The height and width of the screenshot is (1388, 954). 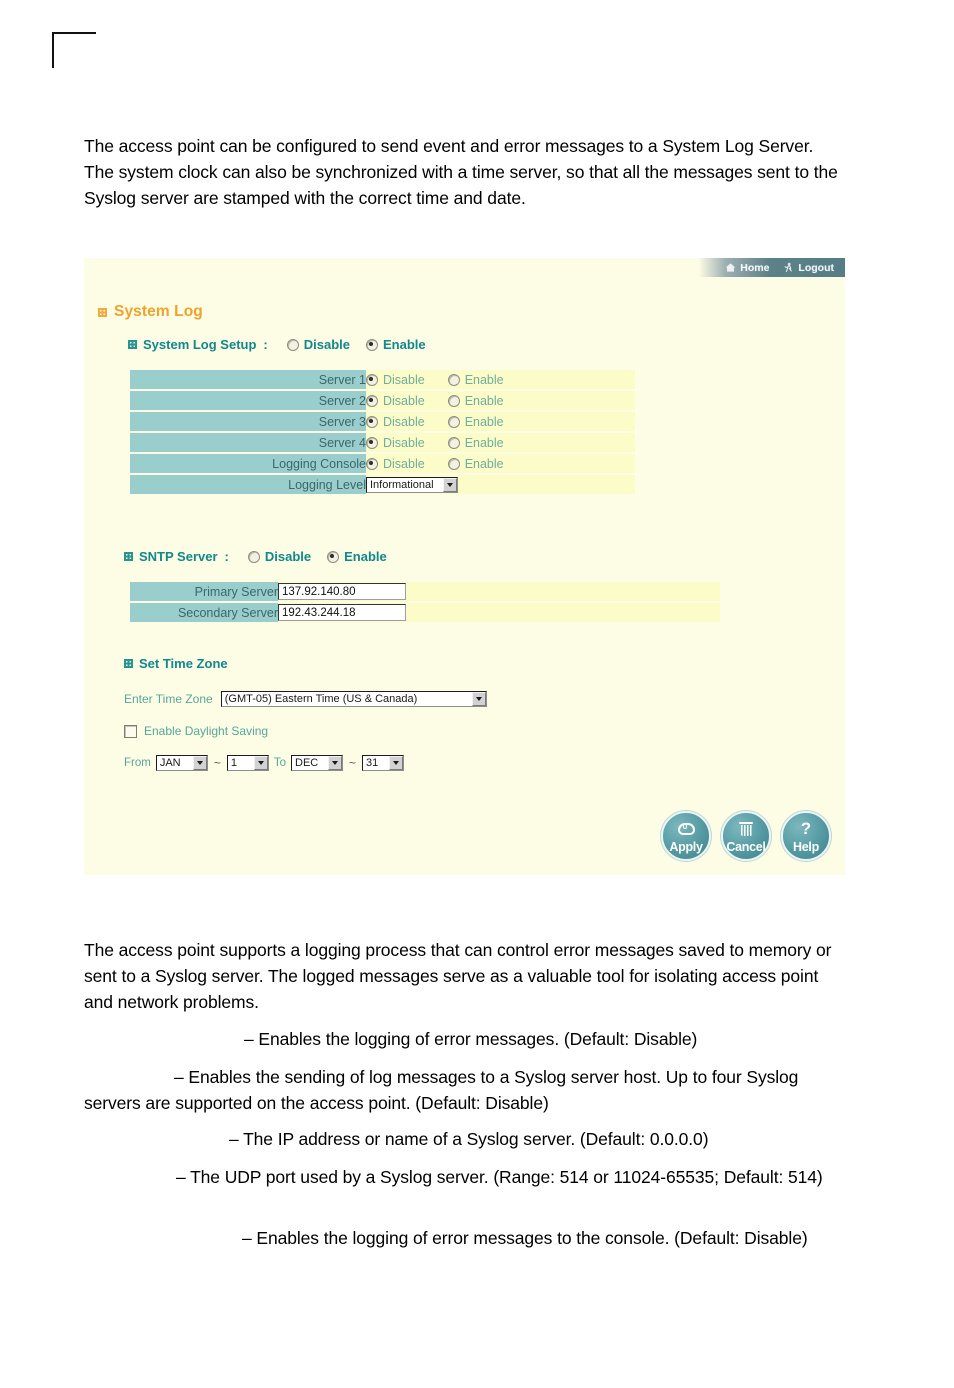 I want to click on daylight-saving-row: Enable Daylight Saving, so click(x=196, y=731).